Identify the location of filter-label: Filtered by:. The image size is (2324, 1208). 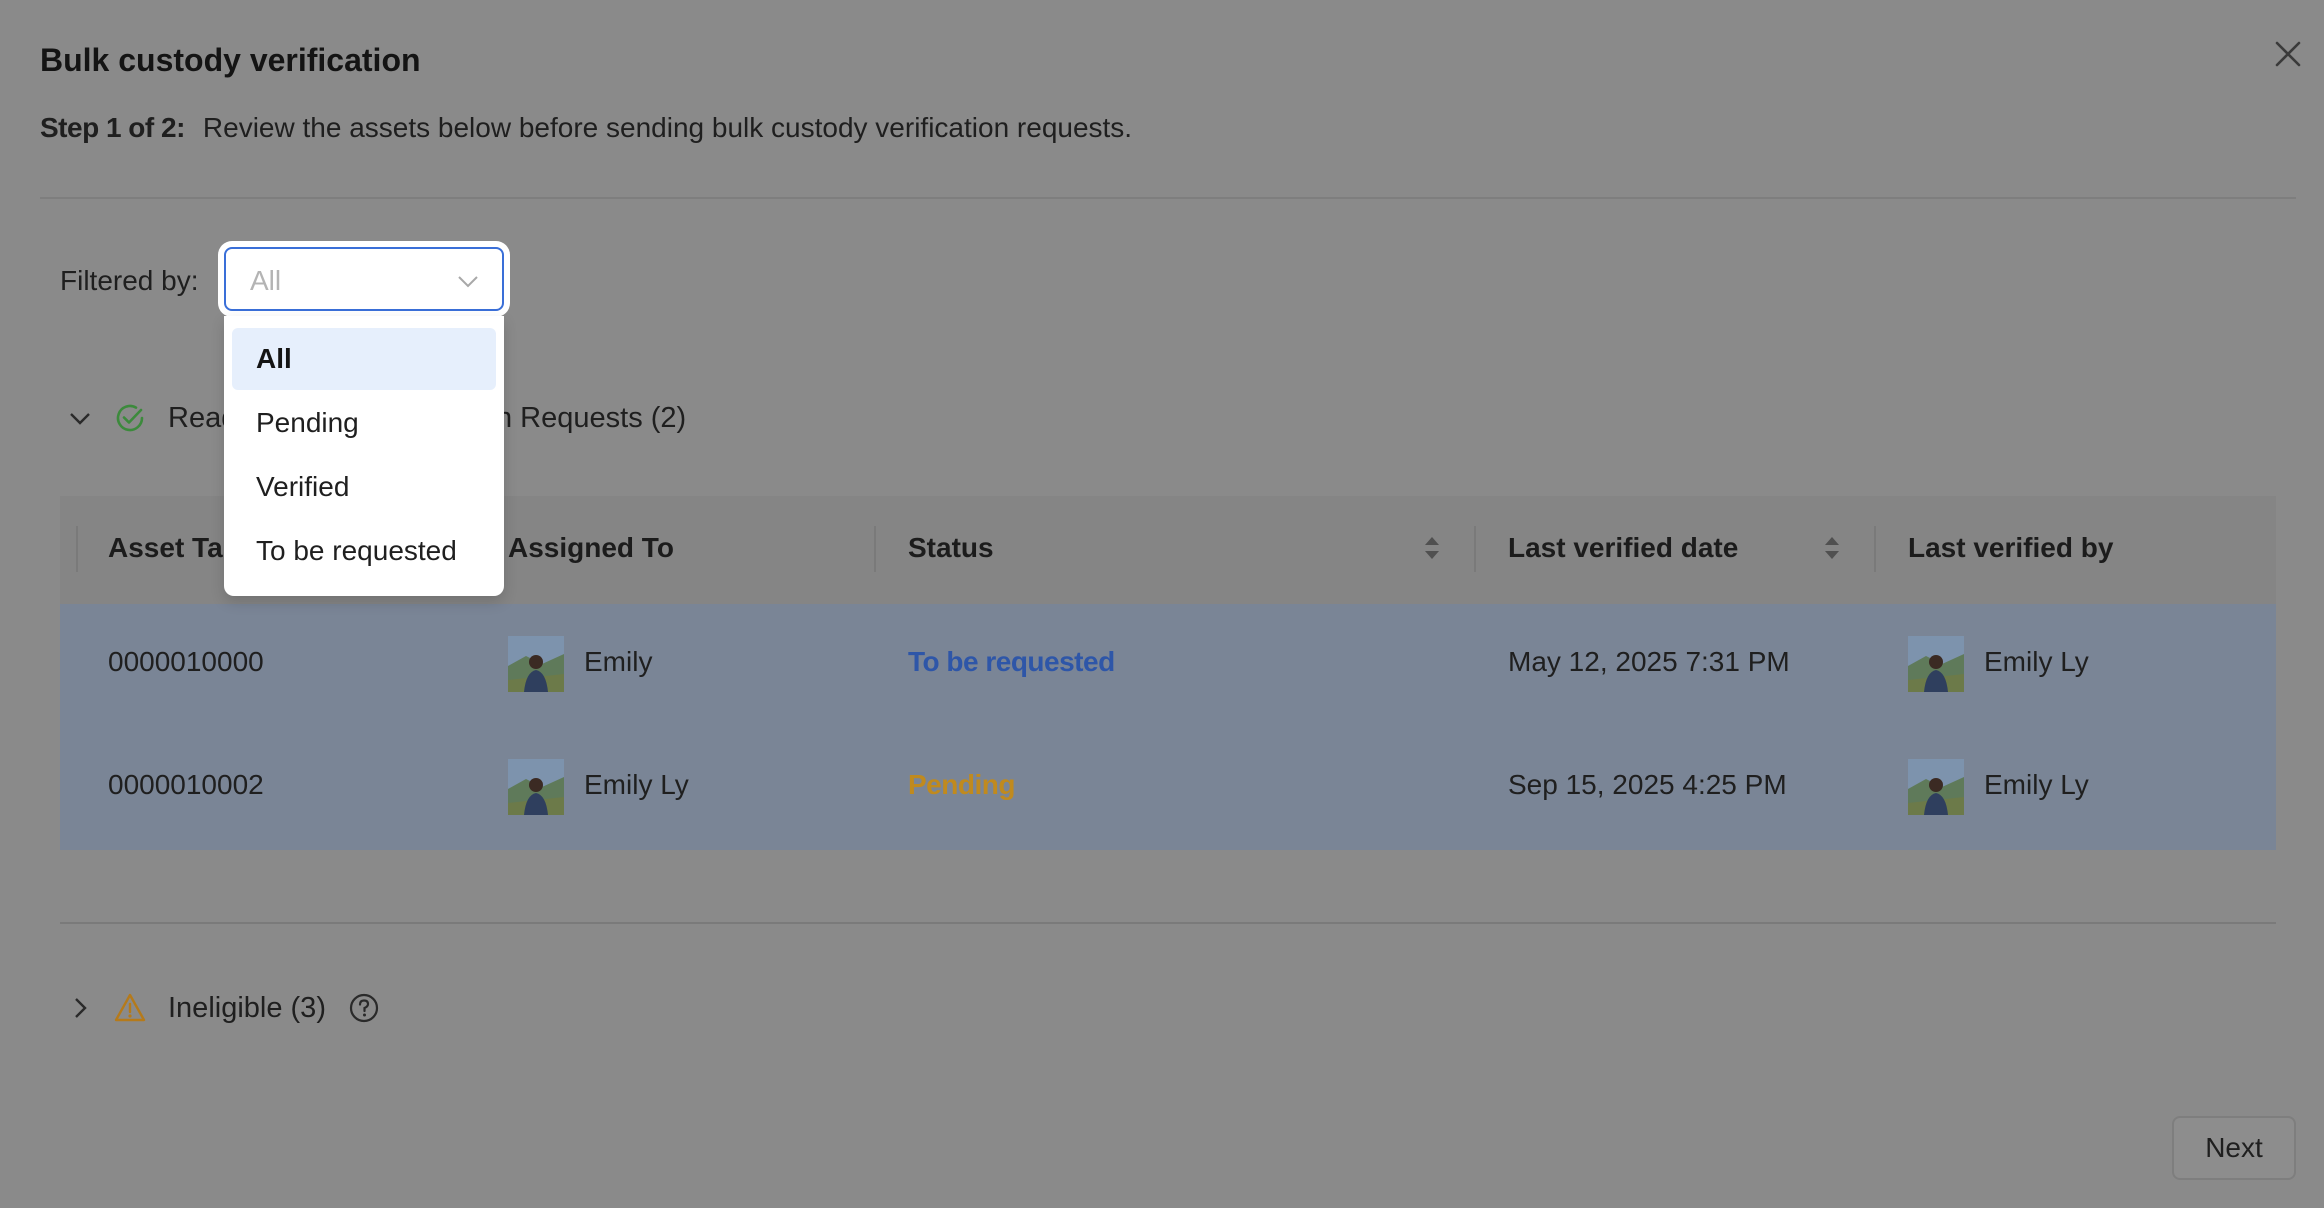
(129, 280).